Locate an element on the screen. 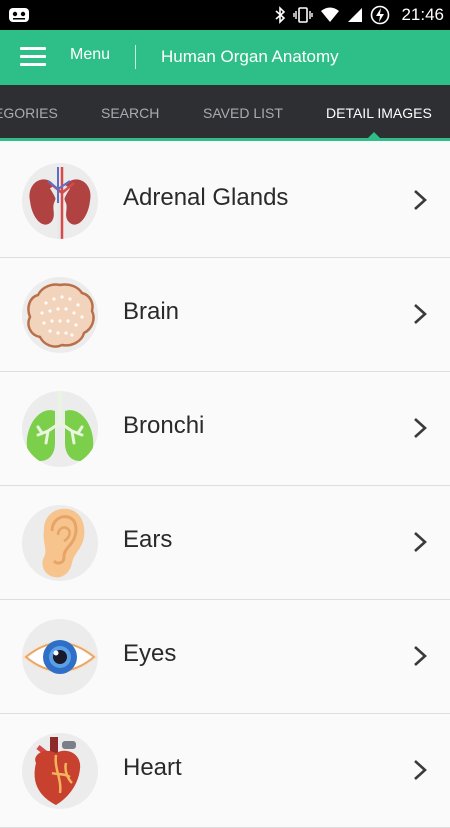  notification-icon is located at coordinates (19, 15).